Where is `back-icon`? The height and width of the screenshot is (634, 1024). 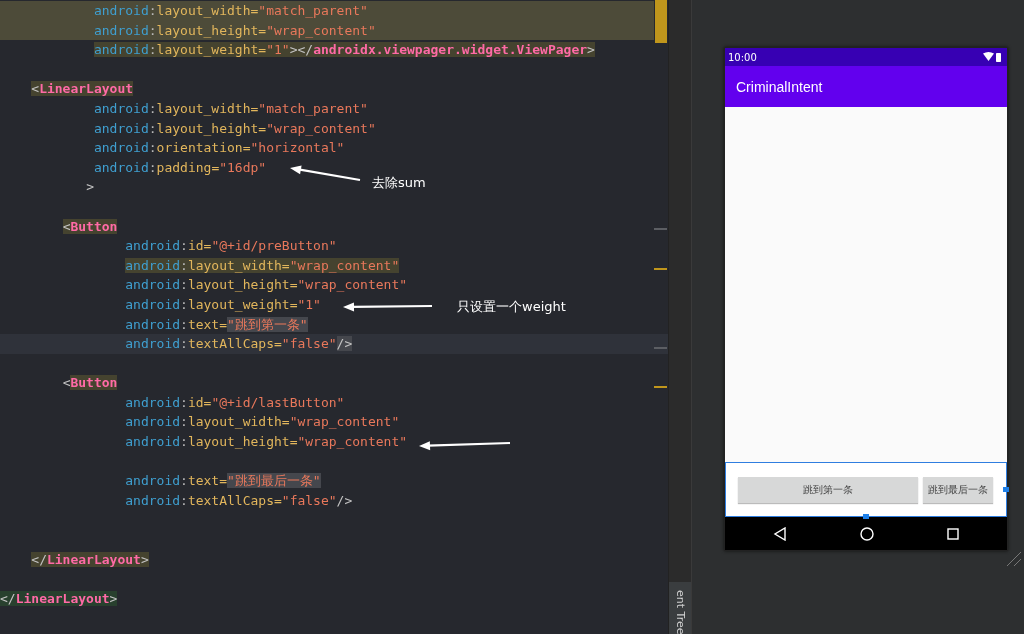
back-icon is located at coordinates (780, 533).